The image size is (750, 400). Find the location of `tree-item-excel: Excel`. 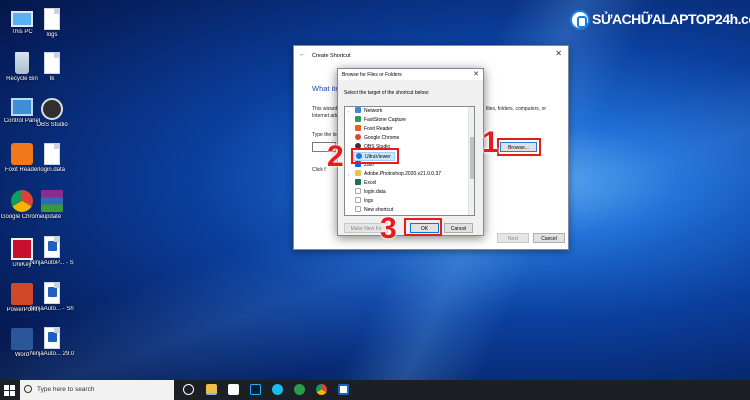

tree-item-excel: Excel is located at coordinates (365, 183).